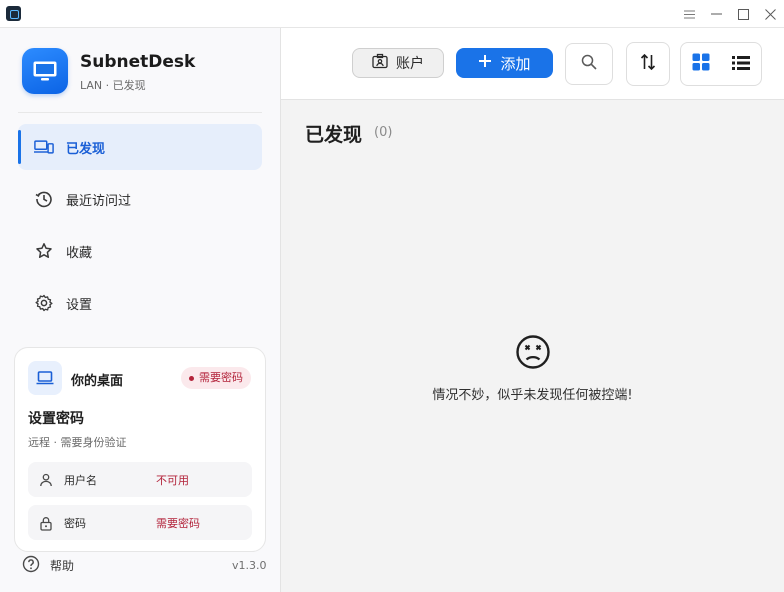  What do you see at coordinates (485, 63) in the screenshot?
I see `plus-icon` at bounding box center [485, 63].